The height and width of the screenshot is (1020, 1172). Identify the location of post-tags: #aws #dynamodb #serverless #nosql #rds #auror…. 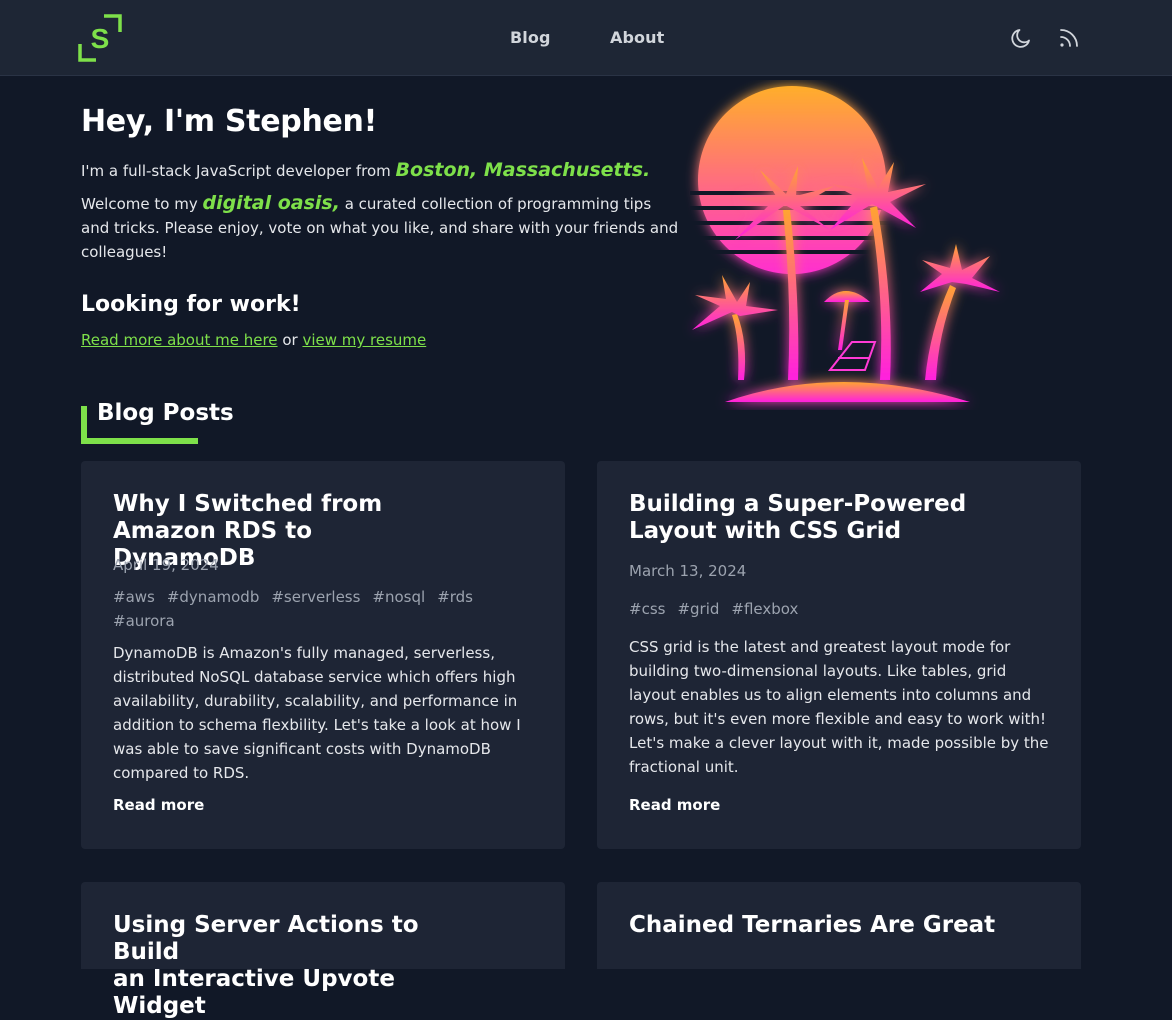
(313, 609).